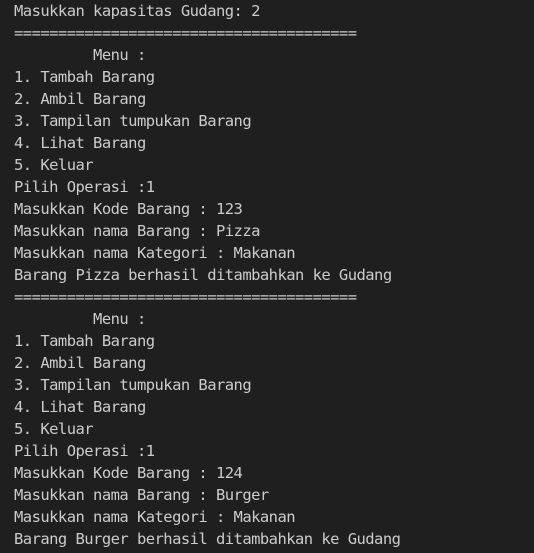 This screenshot has width=534, height=553. I want to click on prompt-item-code: Masukkan Kode Barang : 123, so click(128, 209).